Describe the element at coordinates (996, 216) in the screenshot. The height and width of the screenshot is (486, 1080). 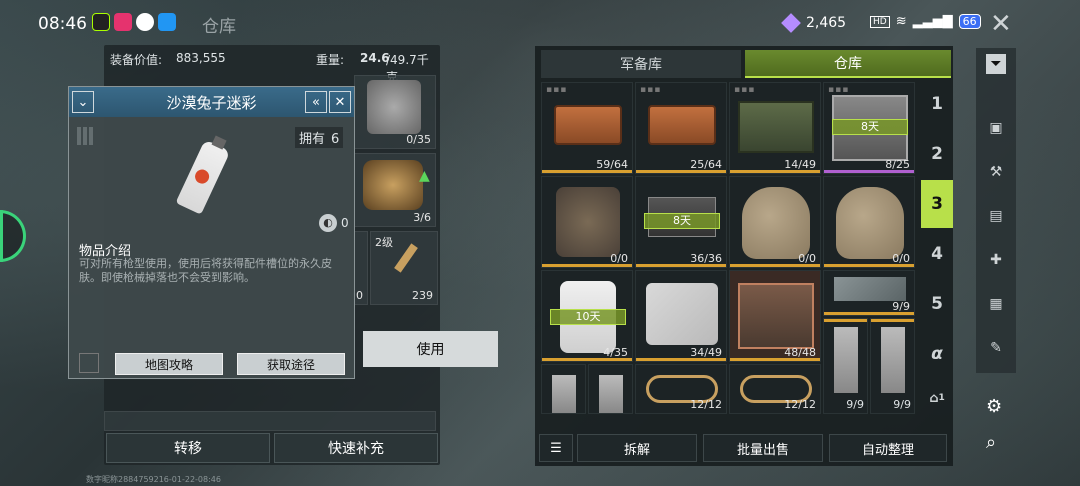
I see `chest-filter-icon: ▤` at that location.